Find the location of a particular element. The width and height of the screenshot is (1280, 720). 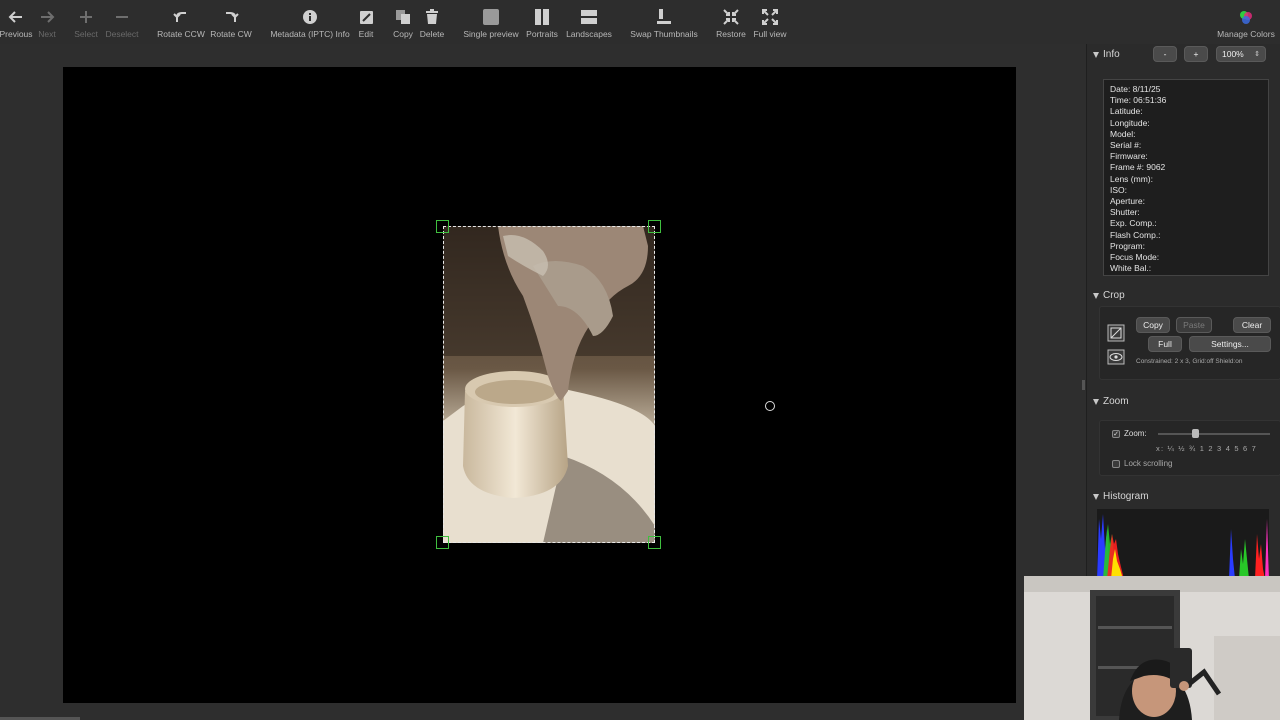

restore-label: Restore is located at coordinates (731, 34).